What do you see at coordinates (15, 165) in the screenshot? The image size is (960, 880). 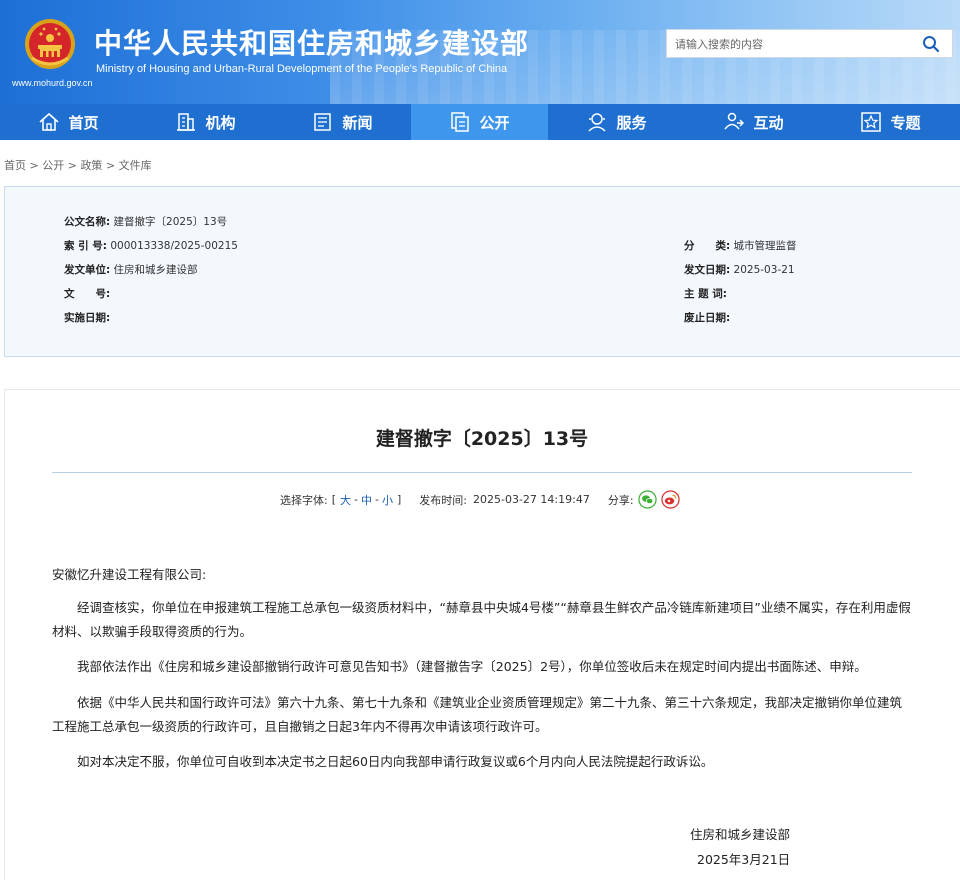 I see `breadcrumb-home: 首页` at bounding box center [15, 165].